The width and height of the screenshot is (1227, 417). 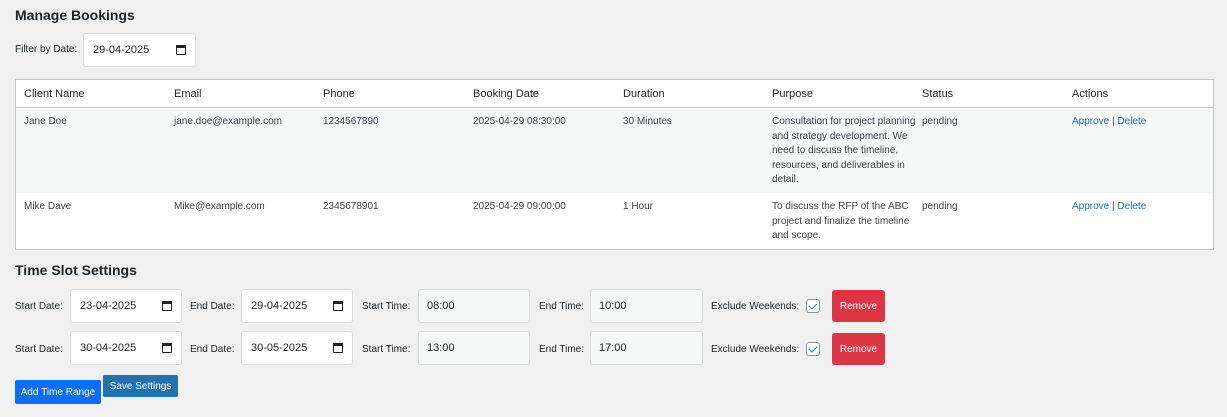 I want to click on add-time-range-button: Add Time Range, so click(x=58, y=392).